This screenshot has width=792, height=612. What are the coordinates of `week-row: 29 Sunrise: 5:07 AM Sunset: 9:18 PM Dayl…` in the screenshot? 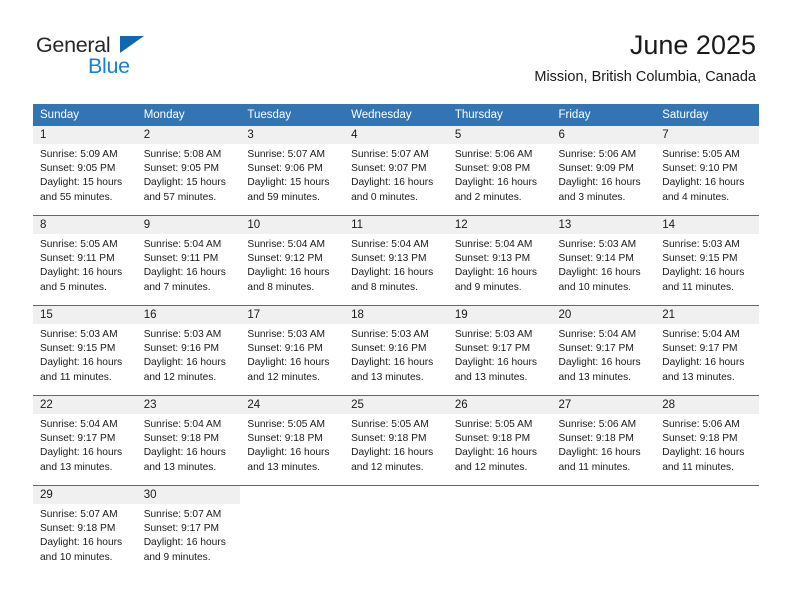 It's located at (396, 530).